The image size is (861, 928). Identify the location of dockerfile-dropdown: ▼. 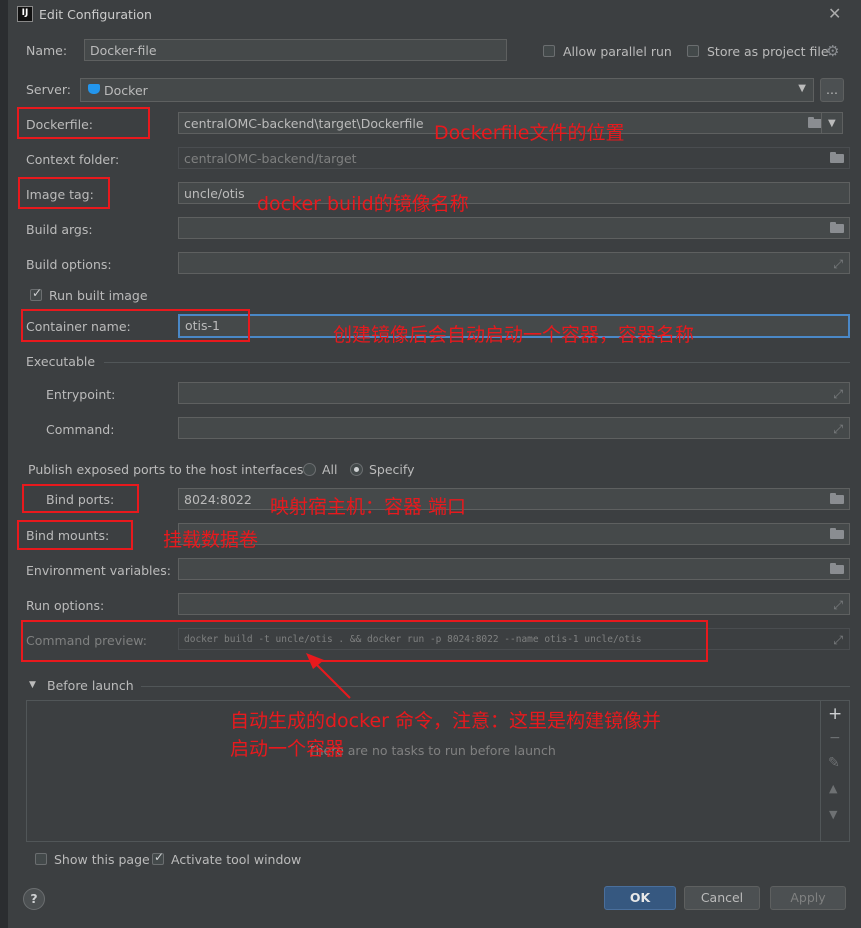
(832, 123).